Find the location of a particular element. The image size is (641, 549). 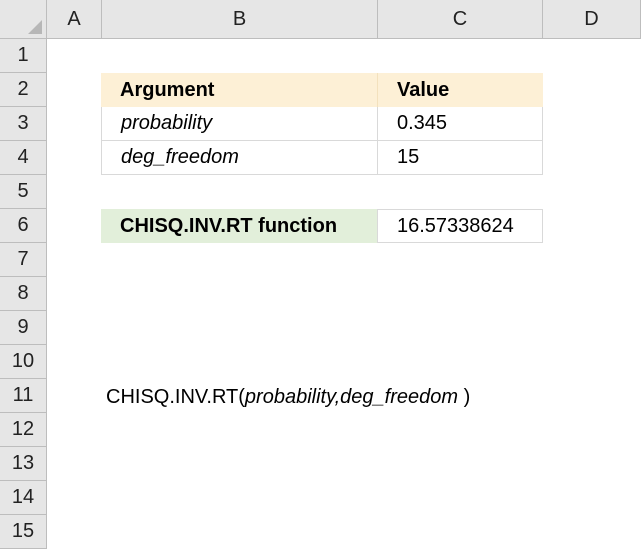

function-label-cell: CHISQ.INV.RT function is located at coordinates (239, 226).